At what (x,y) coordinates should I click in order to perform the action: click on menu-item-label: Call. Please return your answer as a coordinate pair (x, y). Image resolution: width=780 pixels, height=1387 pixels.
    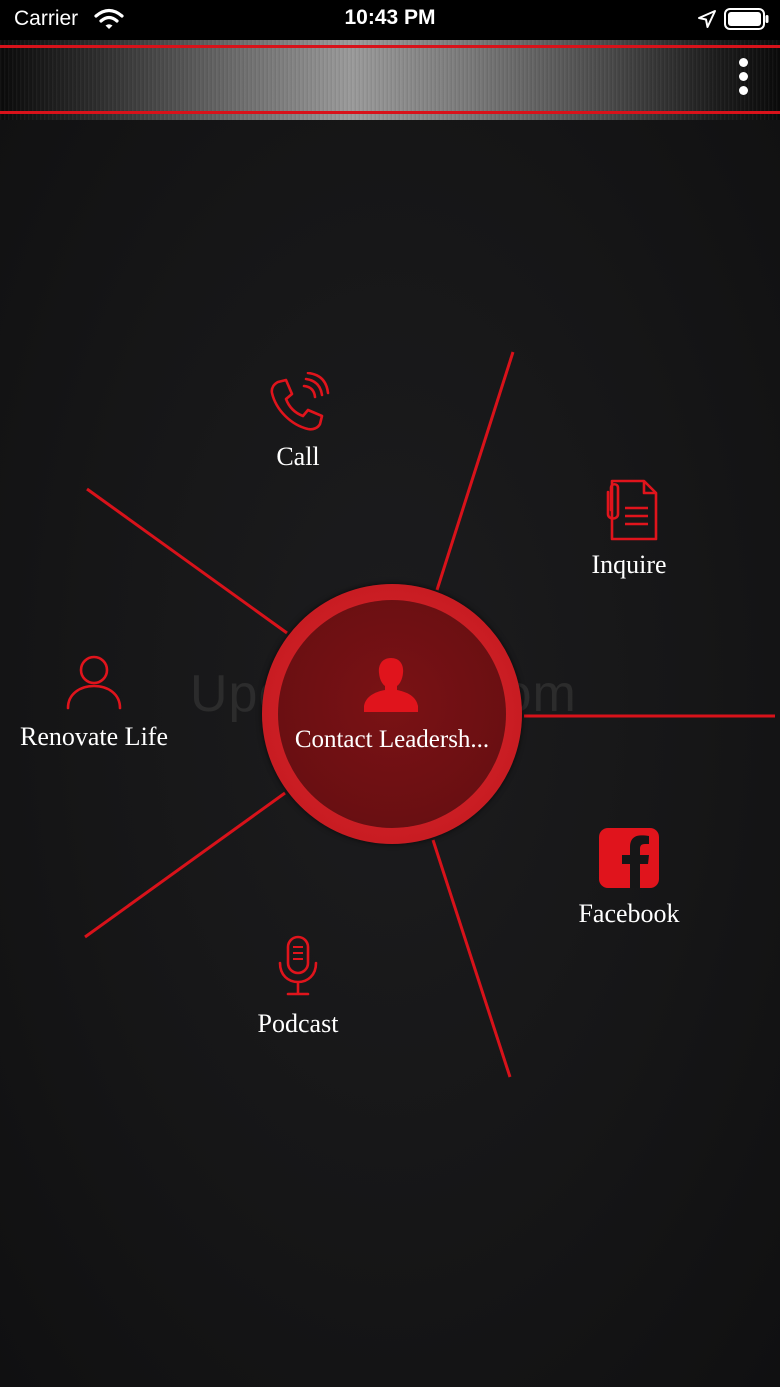
    Looking at the image, I should click on (298, 456).